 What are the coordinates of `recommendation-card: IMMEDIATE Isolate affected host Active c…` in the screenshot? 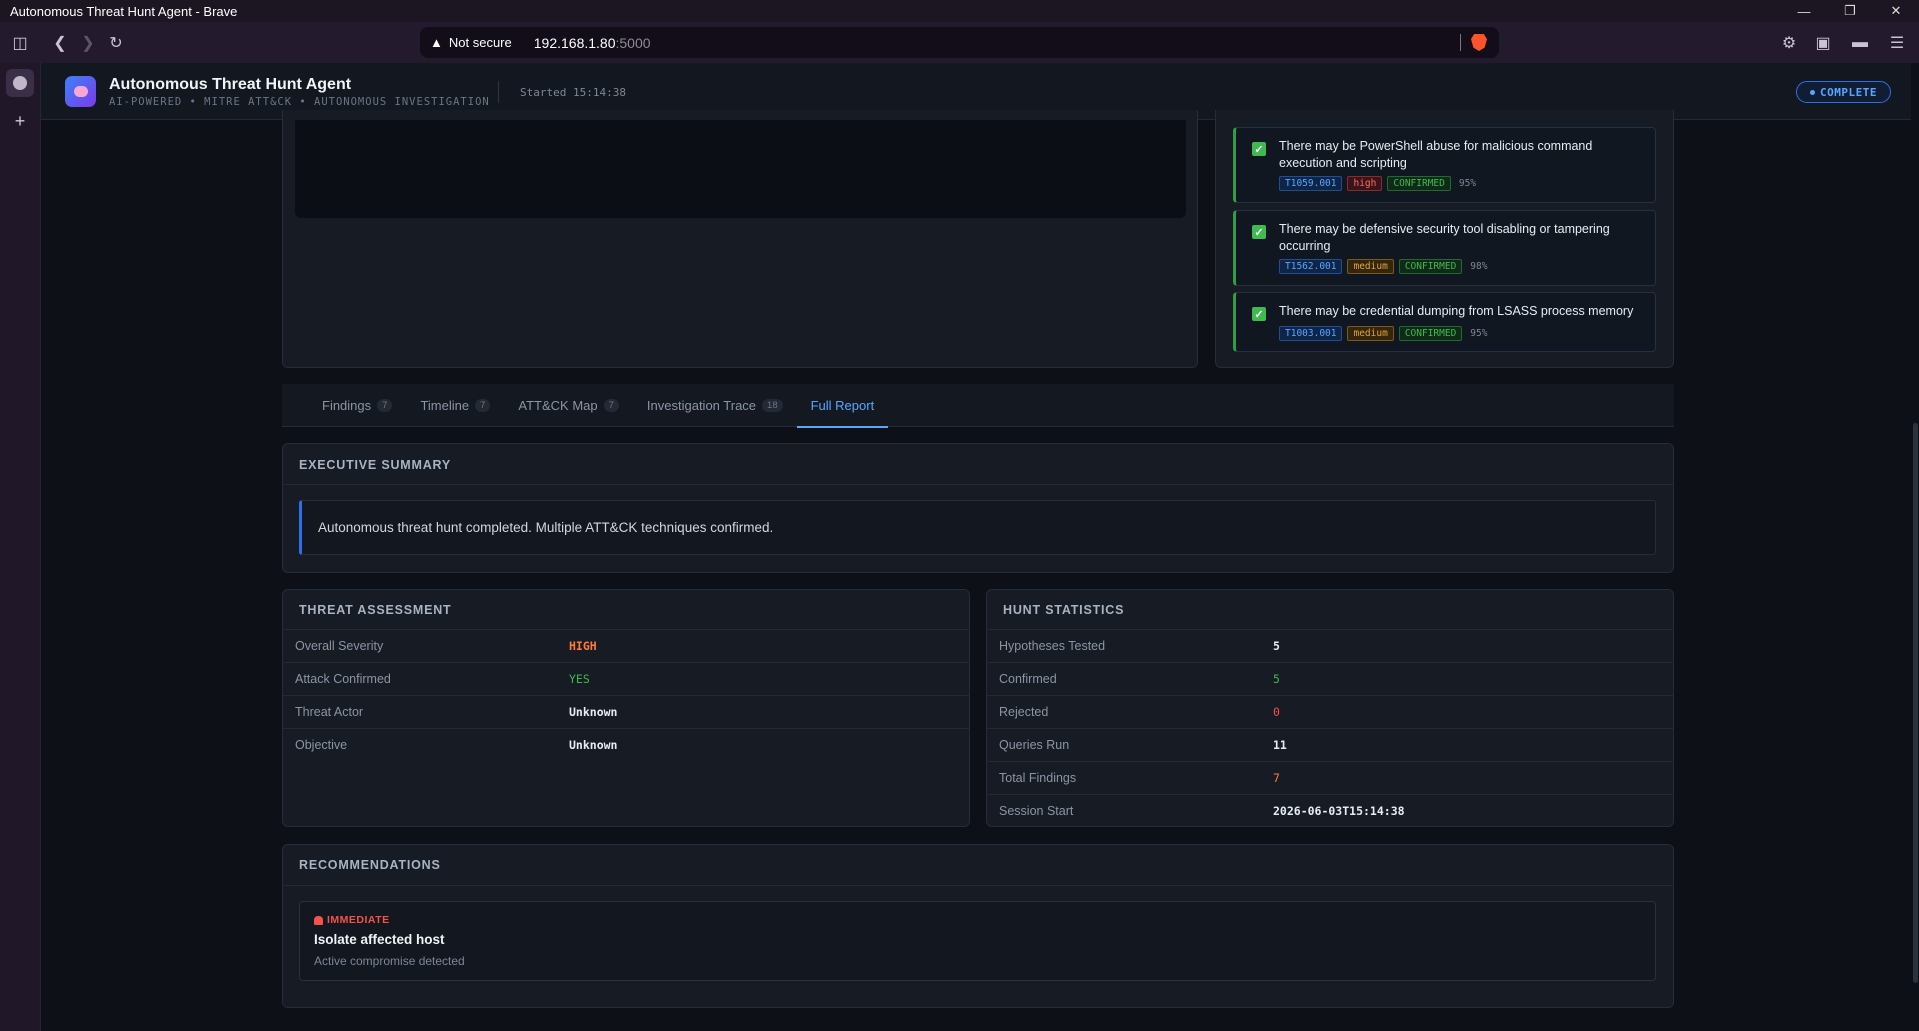 It's located at (977, 941).